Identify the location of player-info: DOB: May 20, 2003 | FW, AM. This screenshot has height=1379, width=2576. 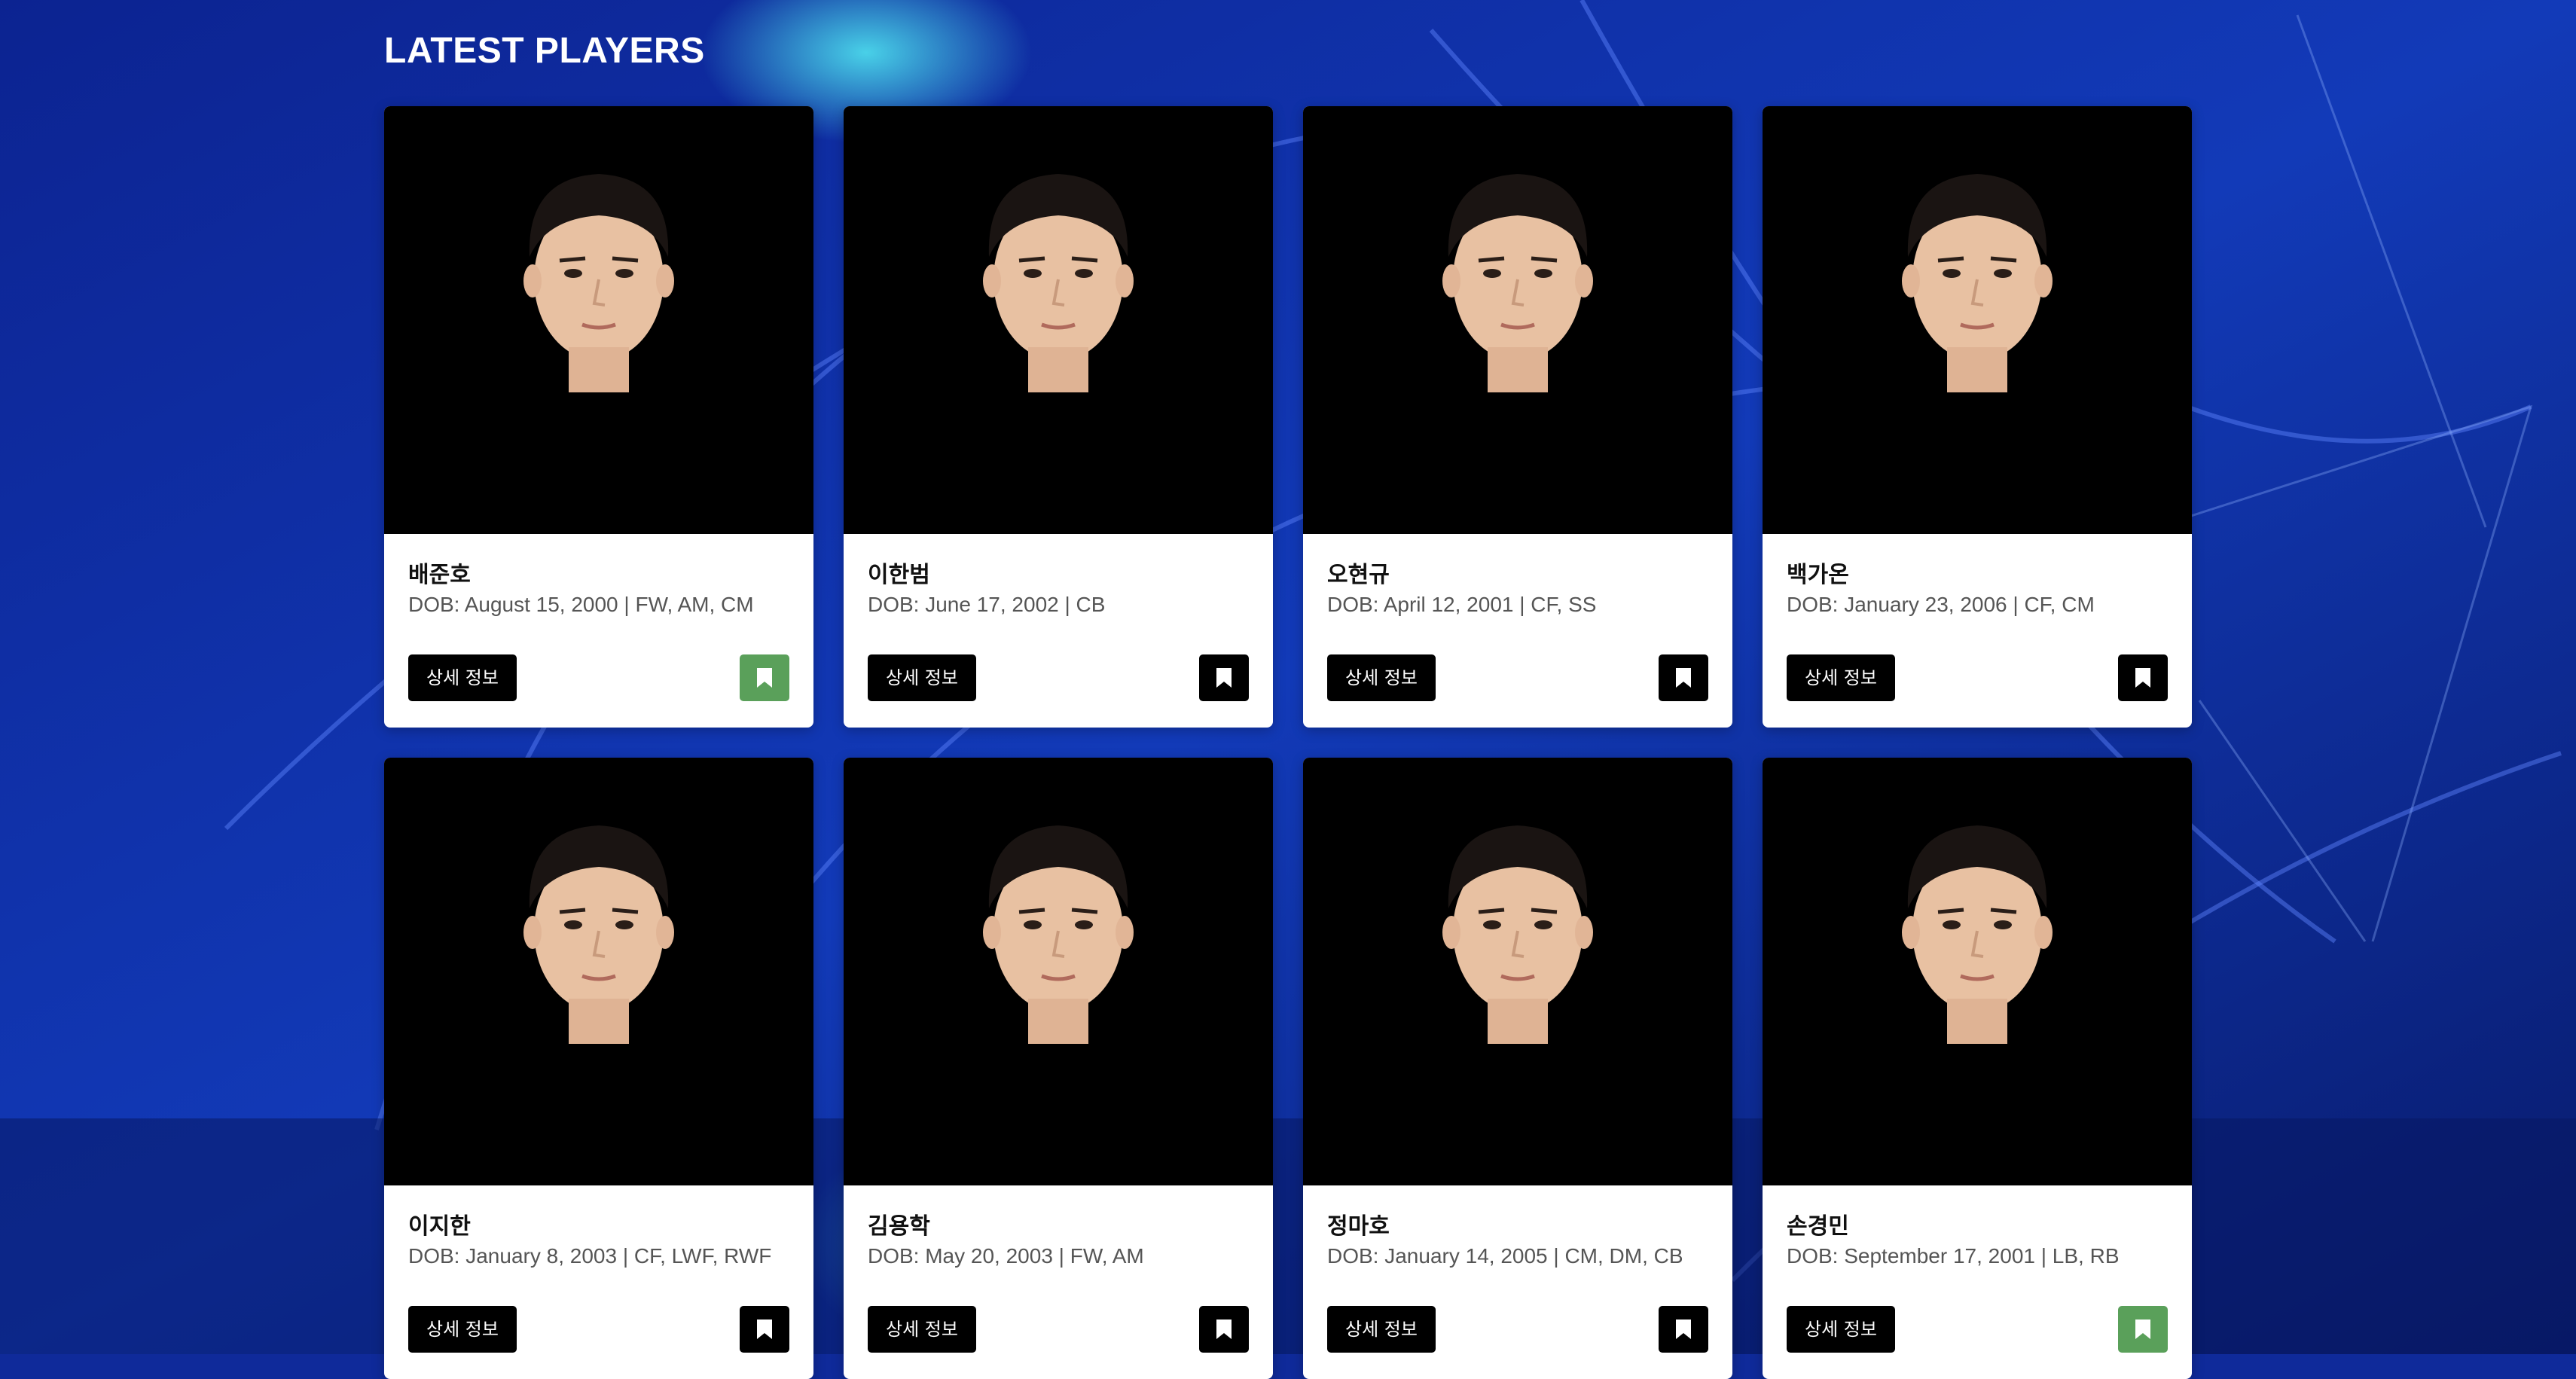
(1006, 1256).